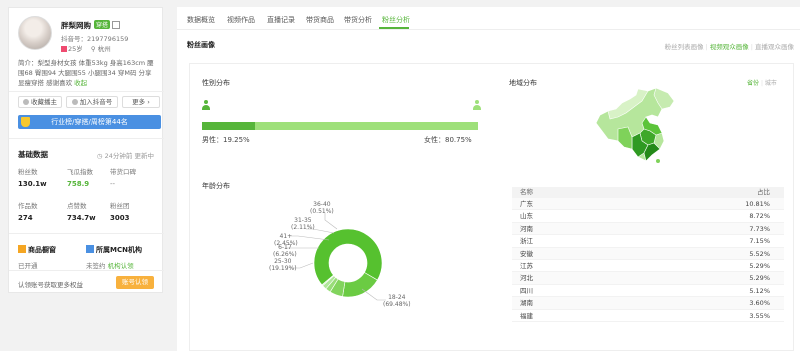 The width and height of the screenshot is (800, 351). What do you see at coordinates (32, 178) in the screenshot?
I see `stat-fans: 粉丝数 130.1w` at bounding box center [32, 178].